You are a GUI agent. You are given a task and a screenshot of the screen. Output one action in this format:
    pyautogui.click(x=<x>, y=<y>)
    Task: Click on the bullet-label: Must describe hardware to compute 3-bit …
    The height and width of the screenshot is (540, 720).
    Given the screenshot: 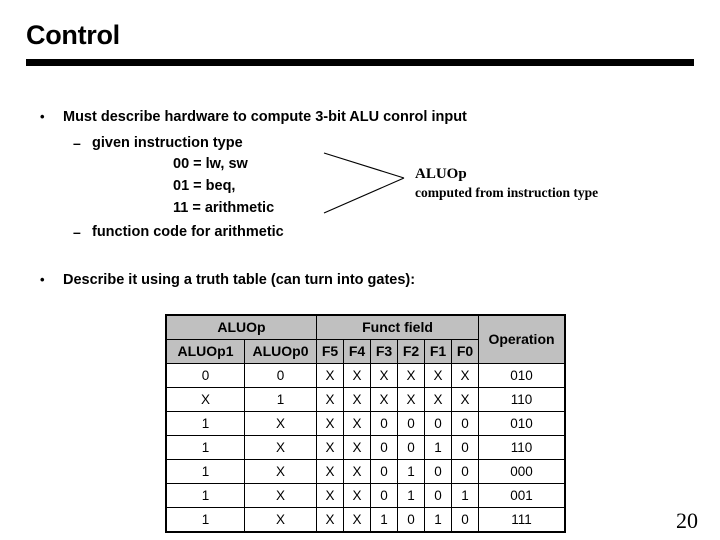 What is the action you would take?
    pyautogui.click(x=265, y=117)
    